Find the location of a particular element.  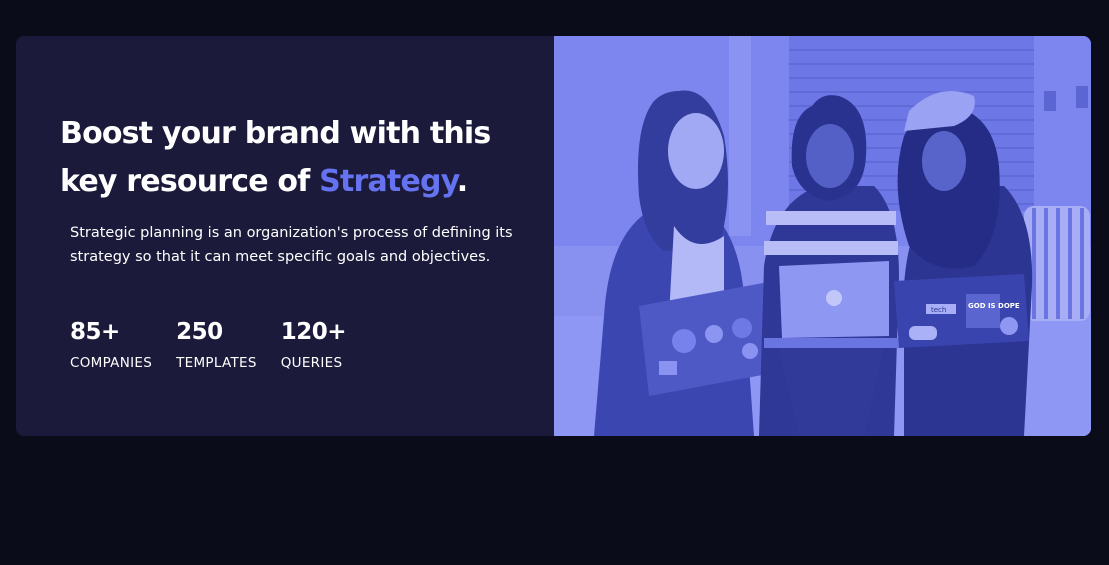

stat-value: 120+ is located at coordinates (313, 332).